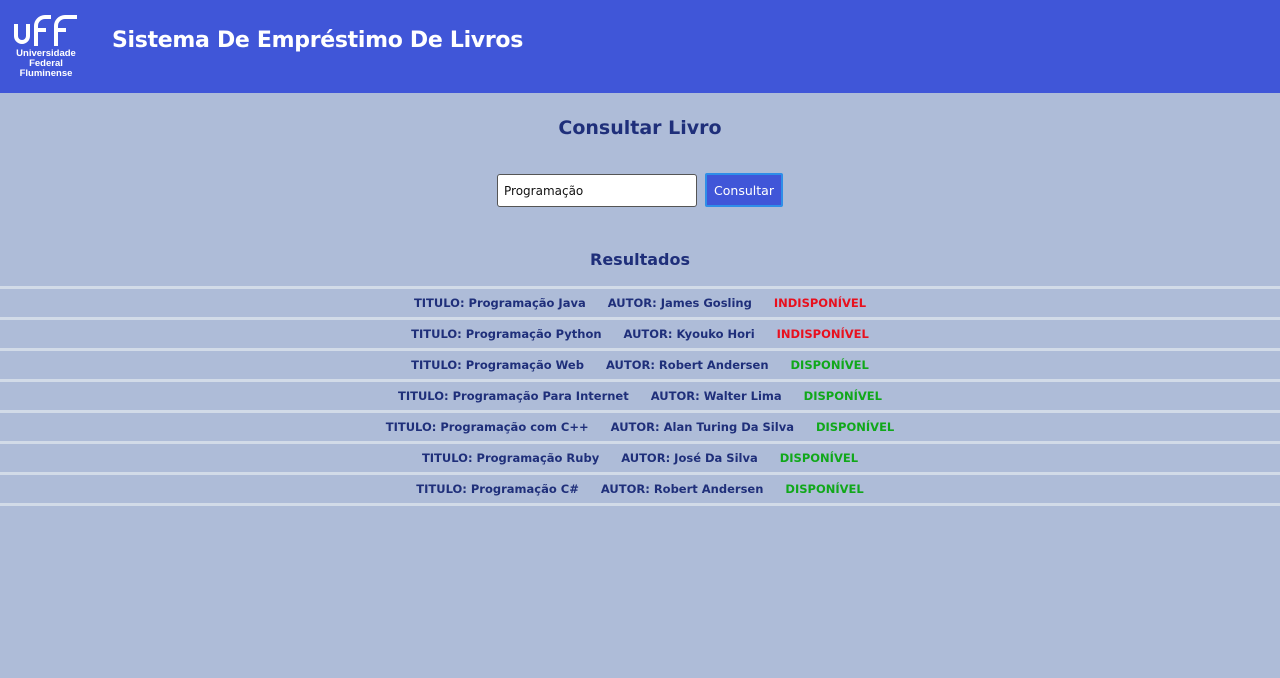 This screenshot has height=678, width=1280. What do you see at coordinates (46, 64) in the screenshot?
I see `uff-logo-text: Universidade Federal Fluminense` at bounding box center [46, 64].